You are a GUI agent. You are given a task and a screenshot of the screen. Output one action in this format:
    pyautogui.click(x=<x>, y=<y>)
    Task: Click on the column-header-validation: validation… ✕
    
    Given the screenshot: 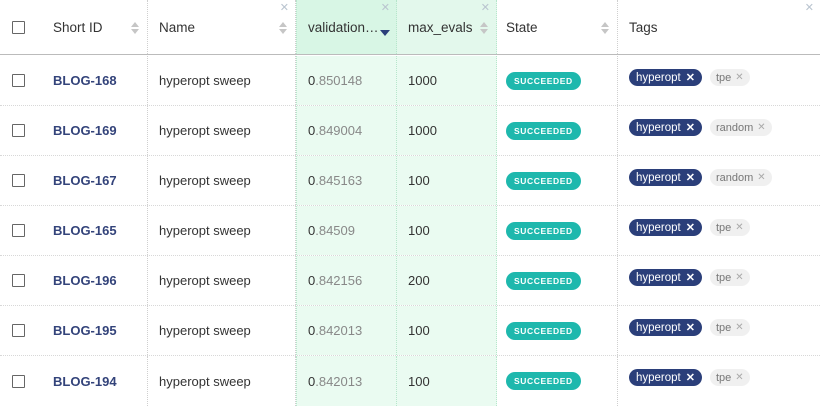 What is the action you would take?
    pyautogui.click(x=346, y=27)
    